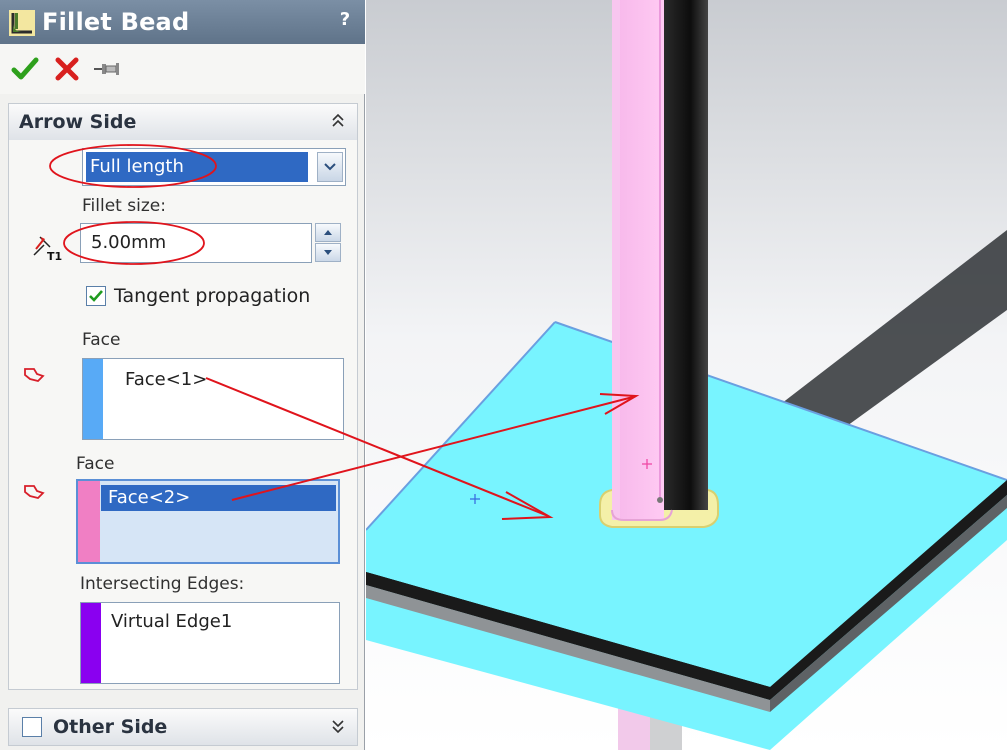 The width and height of the screenshot is (1007, 750). What do you see at coordinates (54, 256) in the screenshot?
I see `svg-text: T1` at bounding box center [54, 256].